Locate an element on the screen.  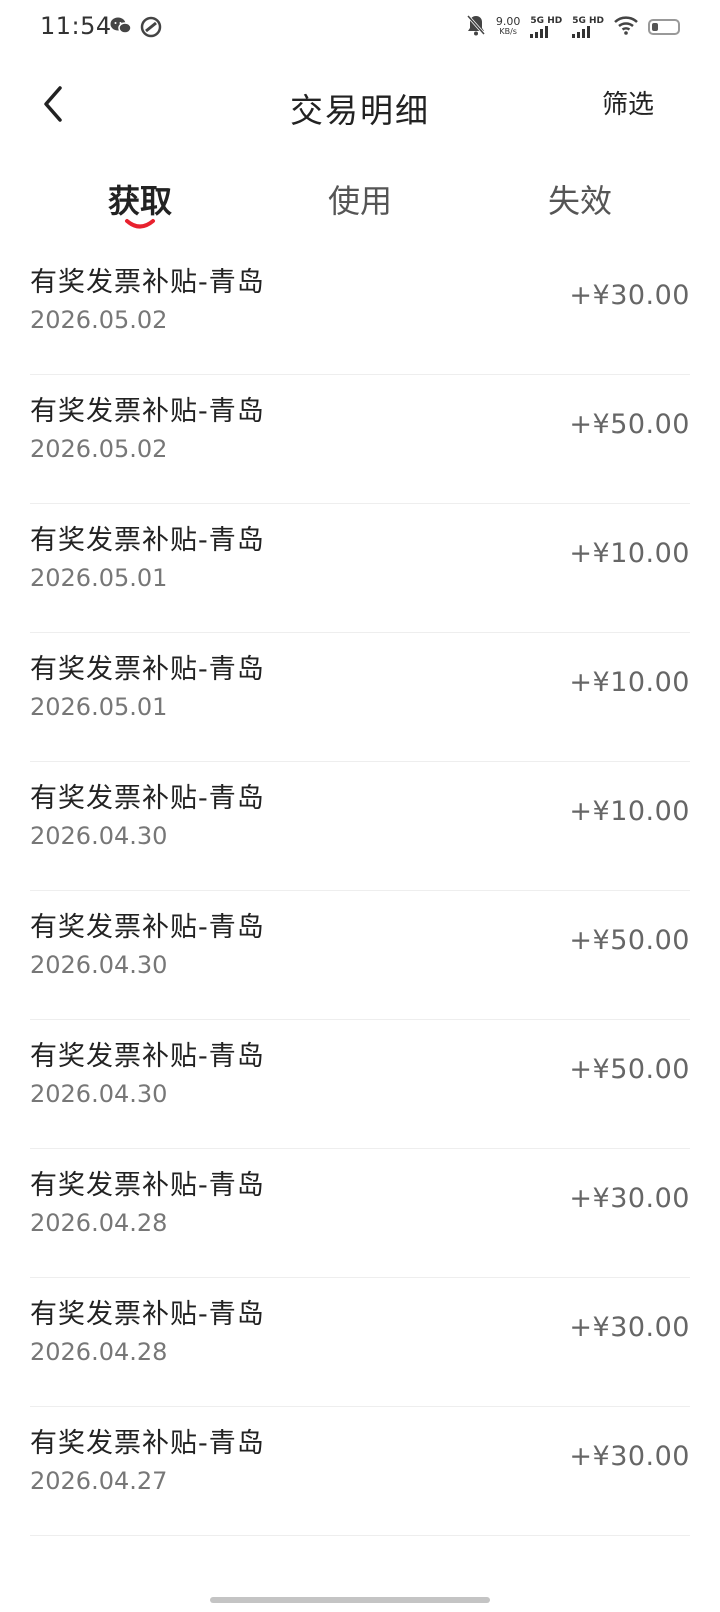
transaction-row: 有奖发票补贴-青岛 2026.05.02 +¥30.00 is located at coordinates (360, 310).